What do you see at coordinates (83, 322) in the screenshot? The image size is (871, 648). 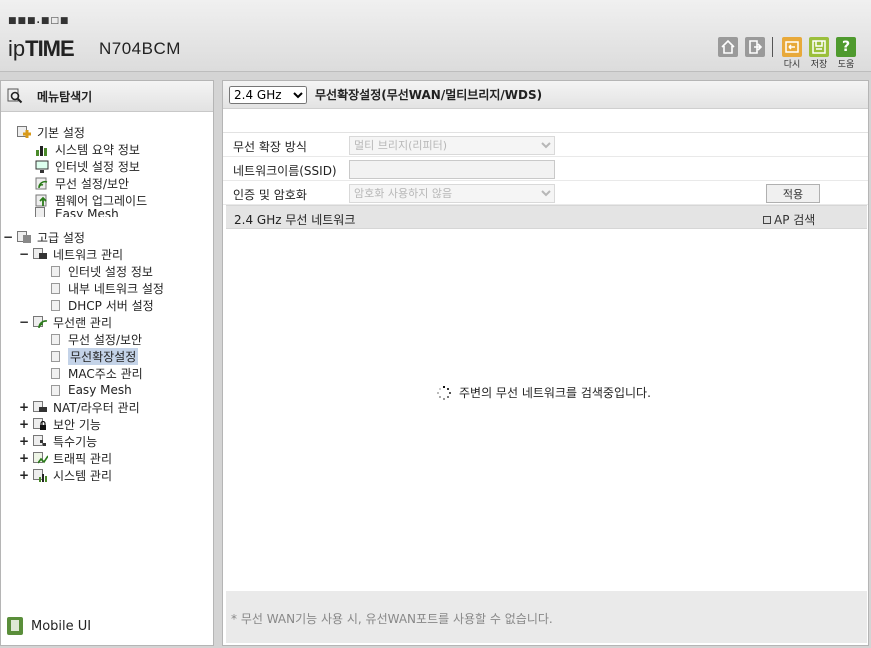 I see `tree-label: 무선랜 관리` at bounding box center [83, 322].